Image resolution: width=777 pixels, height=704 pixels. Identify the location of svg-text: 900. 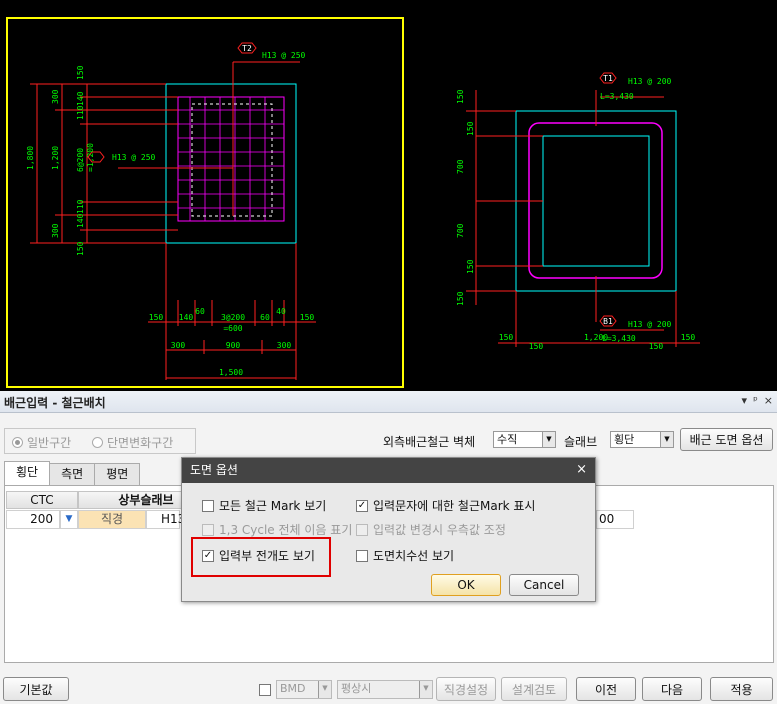
(233, 345).